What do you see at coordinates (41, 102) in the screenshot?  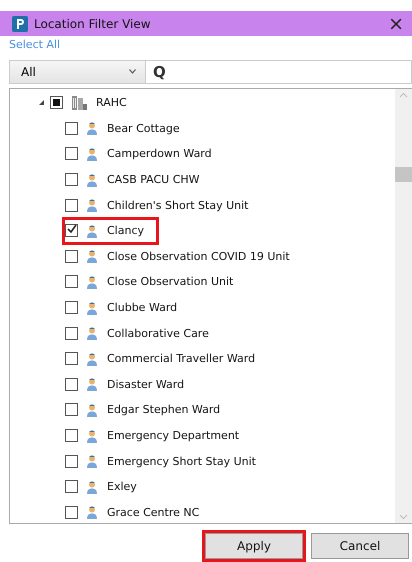 I see `expanded-arrow-icon` at bounding box center [41, 102].